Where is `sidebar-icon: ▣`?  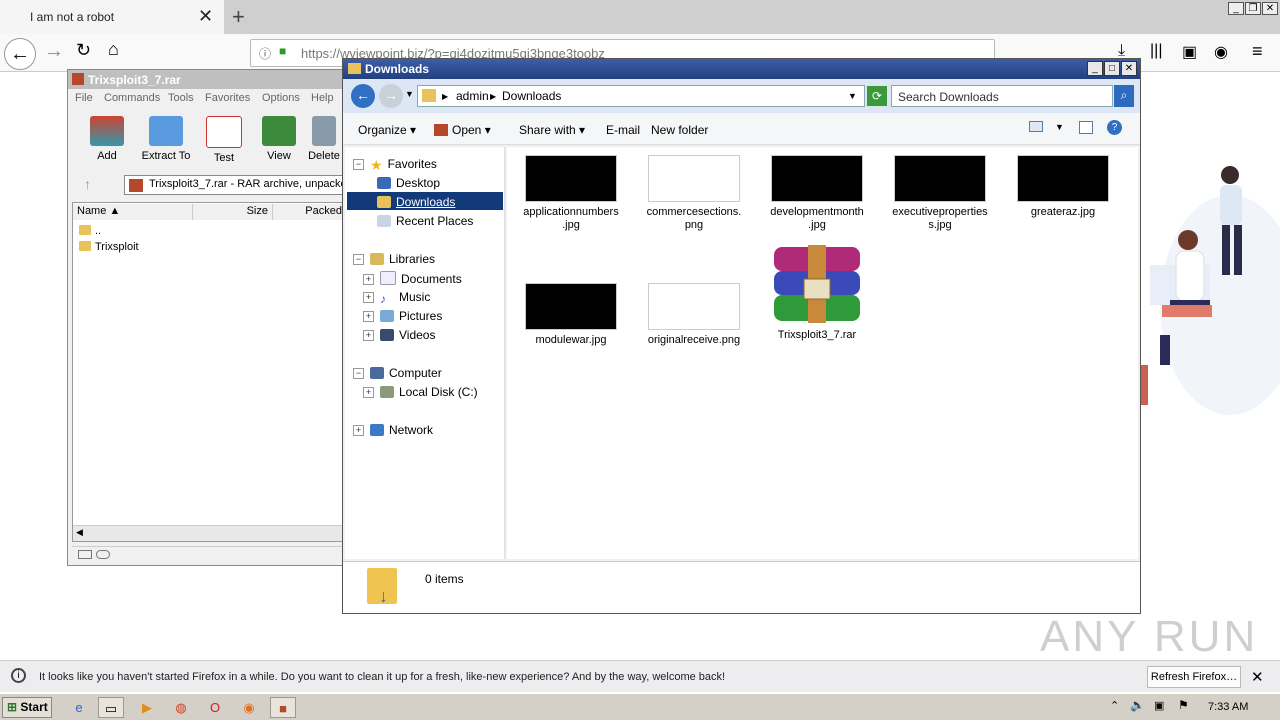 sidebar-icon: ▣ is located at coordinates (1189, 52).